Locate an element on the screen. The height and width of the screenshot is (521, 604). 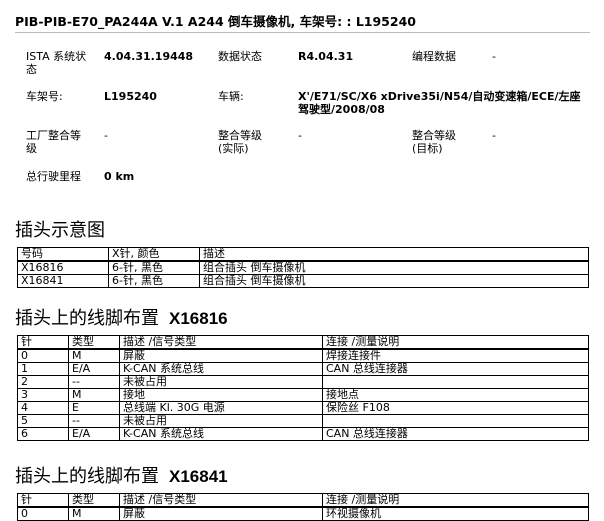
table-cell: 接地点 is located at coordinates (455, 395).